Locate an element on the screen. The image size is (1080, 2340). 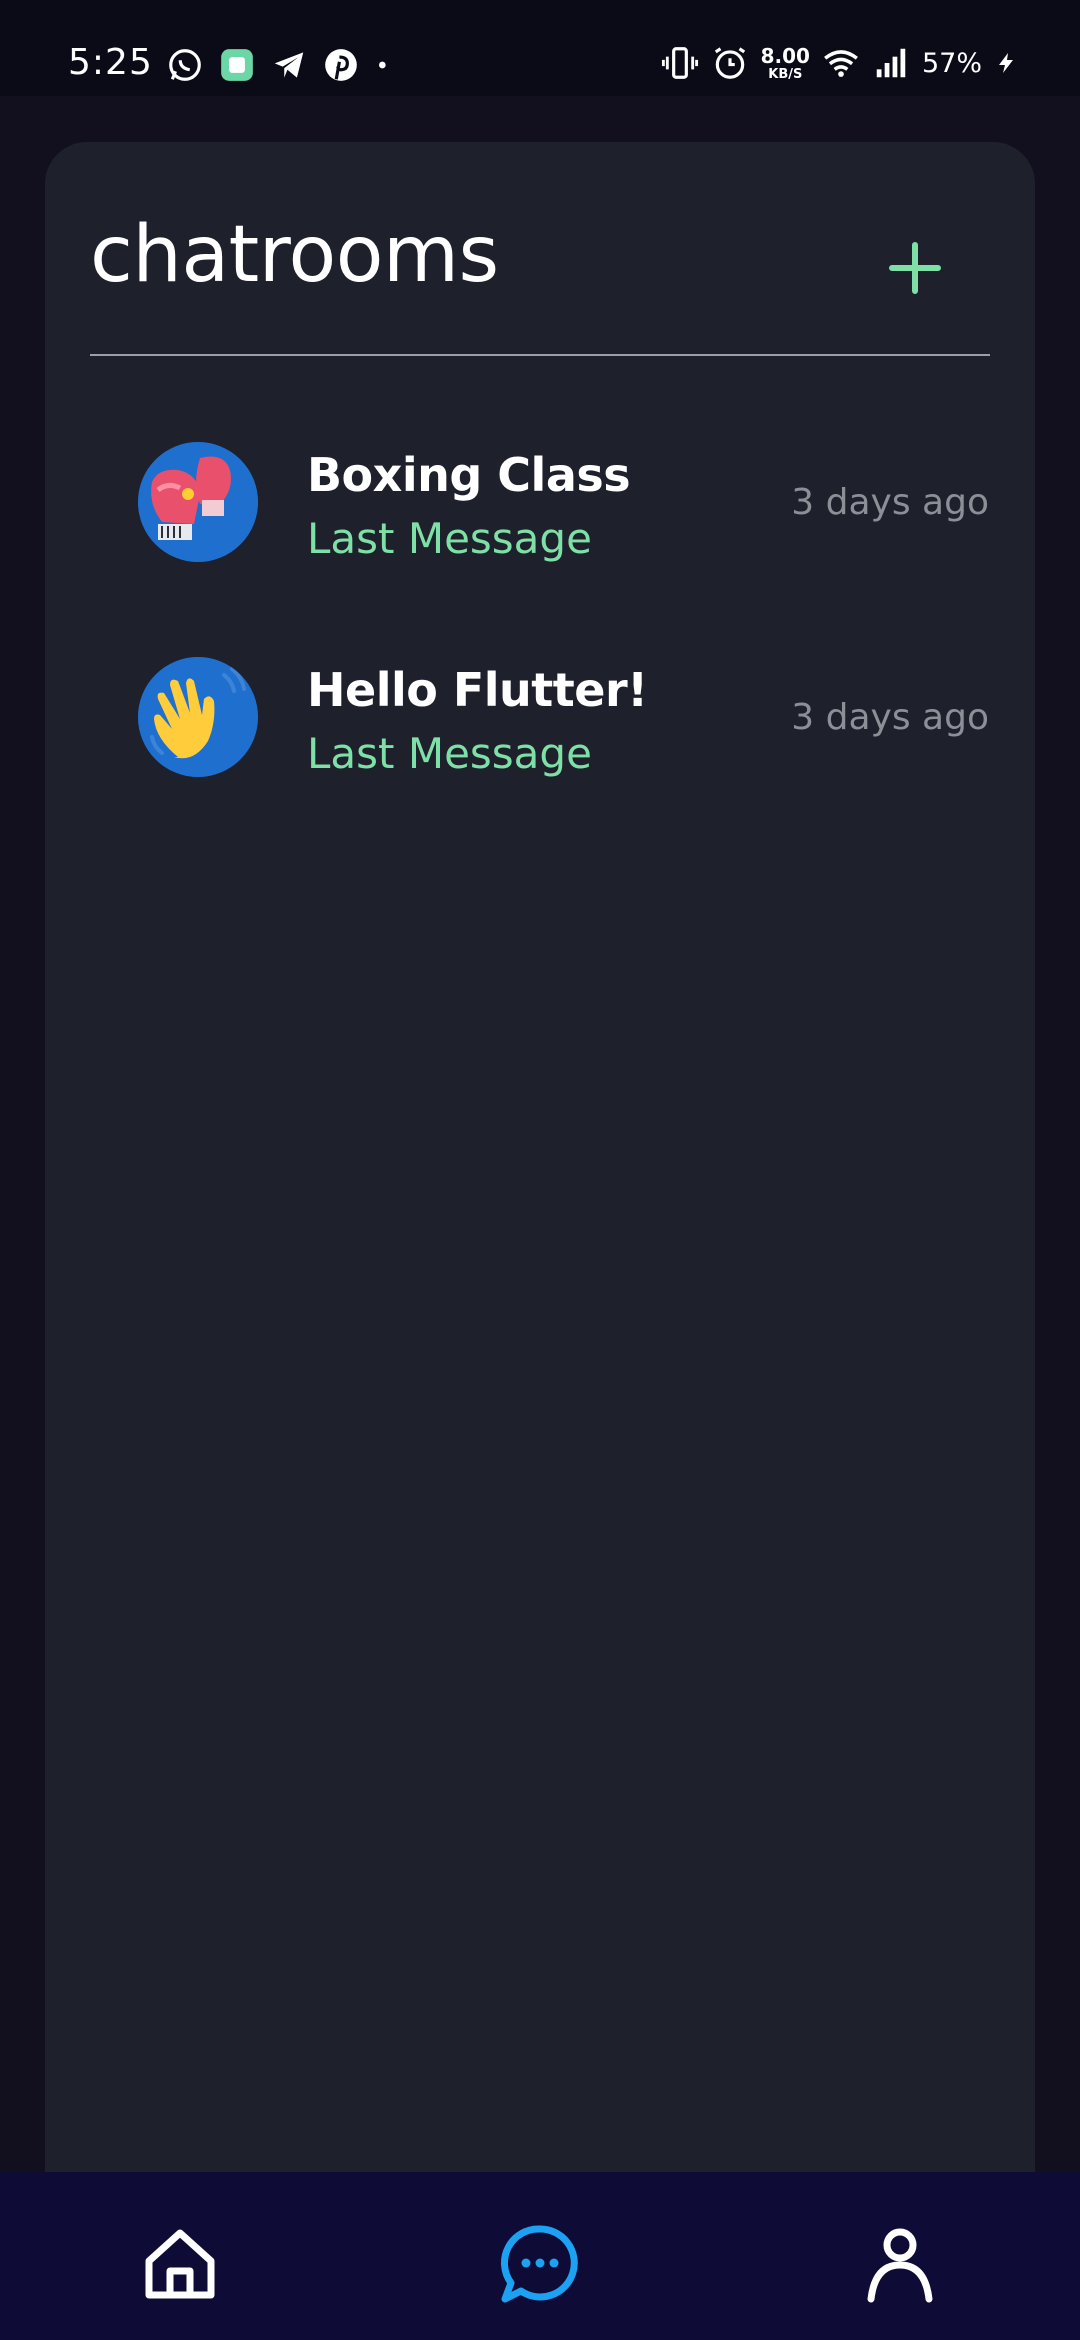
plus-icon is located at coordinates (915, 268).